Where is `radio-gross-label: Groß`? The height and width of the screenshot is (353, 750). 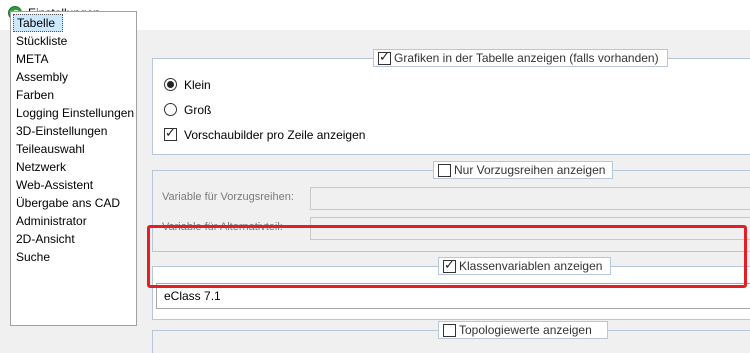
radio-gross-label: Groß is located at coordinates (197, 110).